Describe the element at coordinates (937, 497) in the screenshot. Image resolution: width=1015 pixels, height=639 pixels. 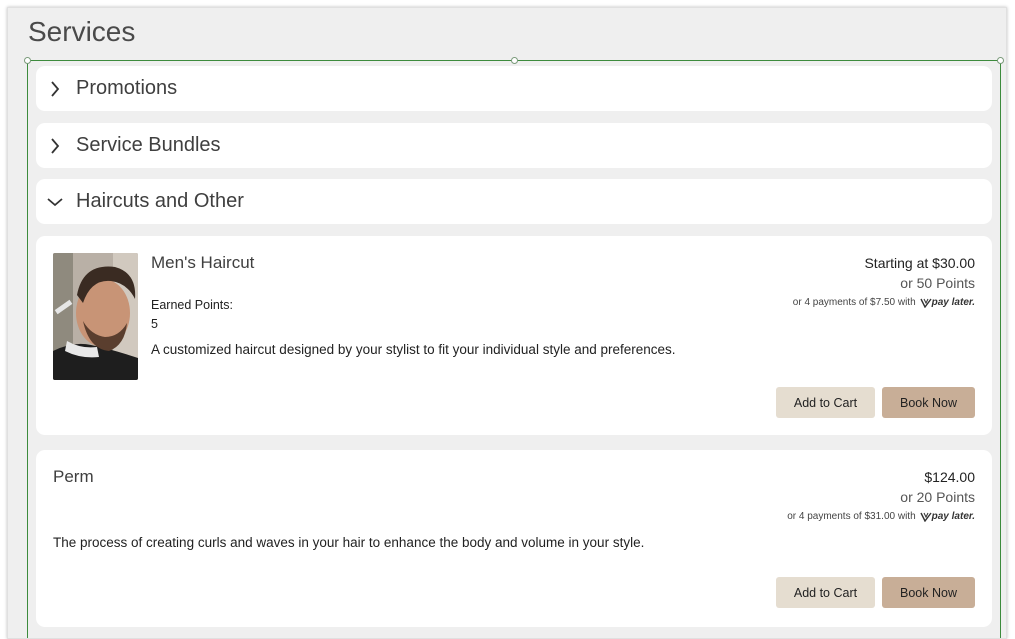
I see `service-points: or 20 Points` at that location.